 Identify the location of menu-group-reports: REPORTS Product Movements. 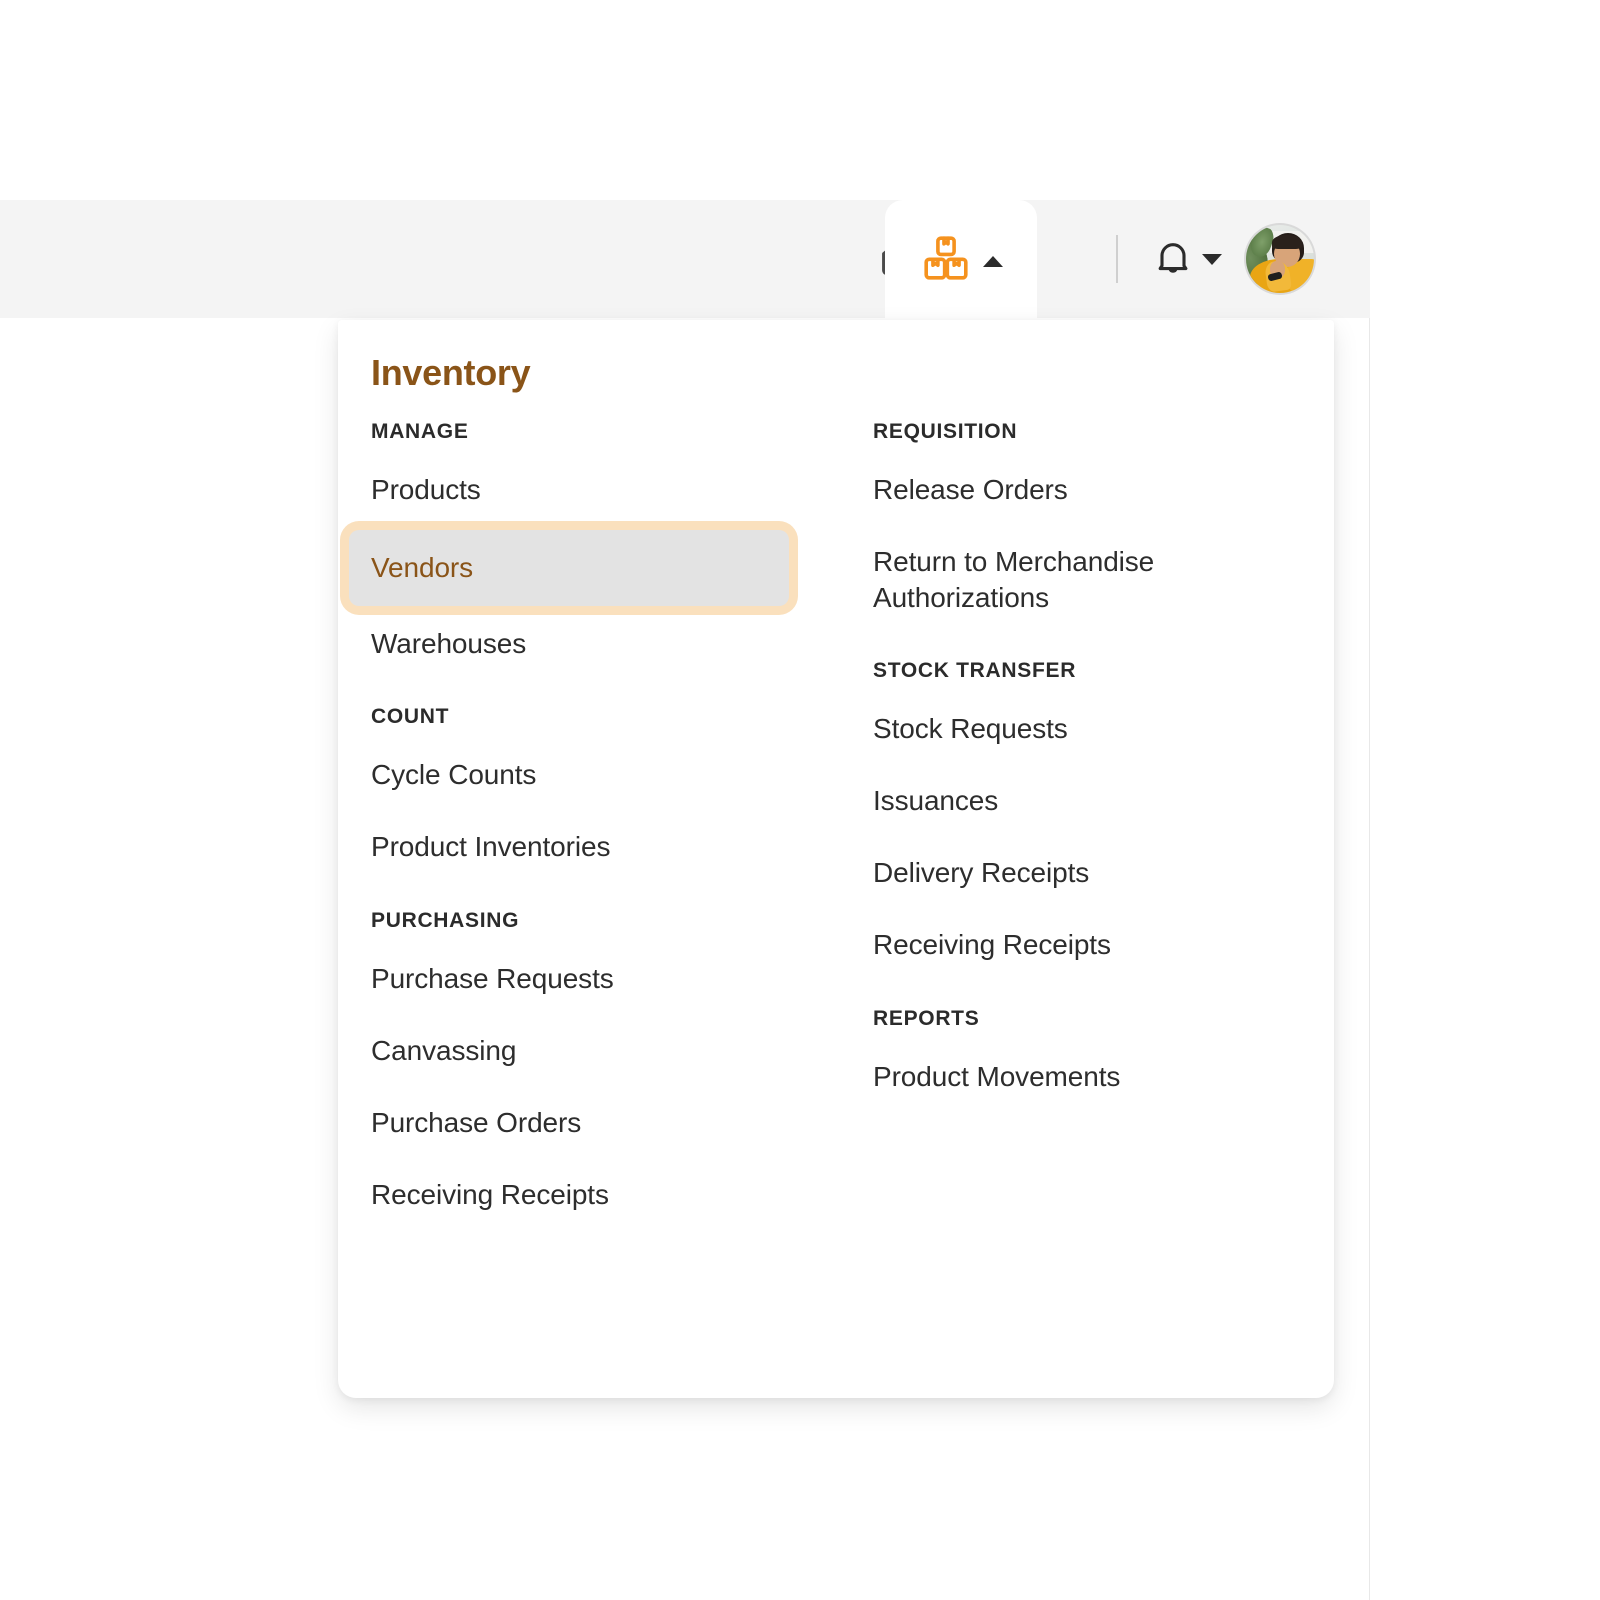
(1103, 1051).